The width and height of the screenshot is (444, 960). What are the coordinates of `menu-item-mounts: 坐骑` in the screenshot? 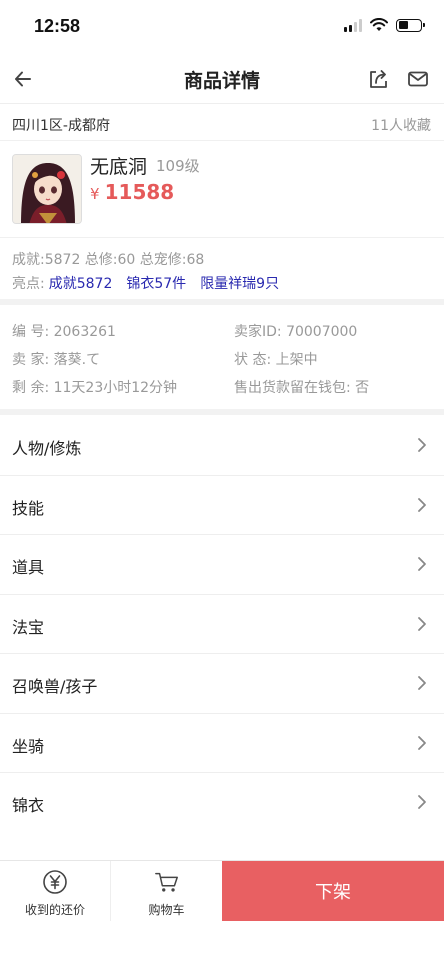 It's located at (222, 743).